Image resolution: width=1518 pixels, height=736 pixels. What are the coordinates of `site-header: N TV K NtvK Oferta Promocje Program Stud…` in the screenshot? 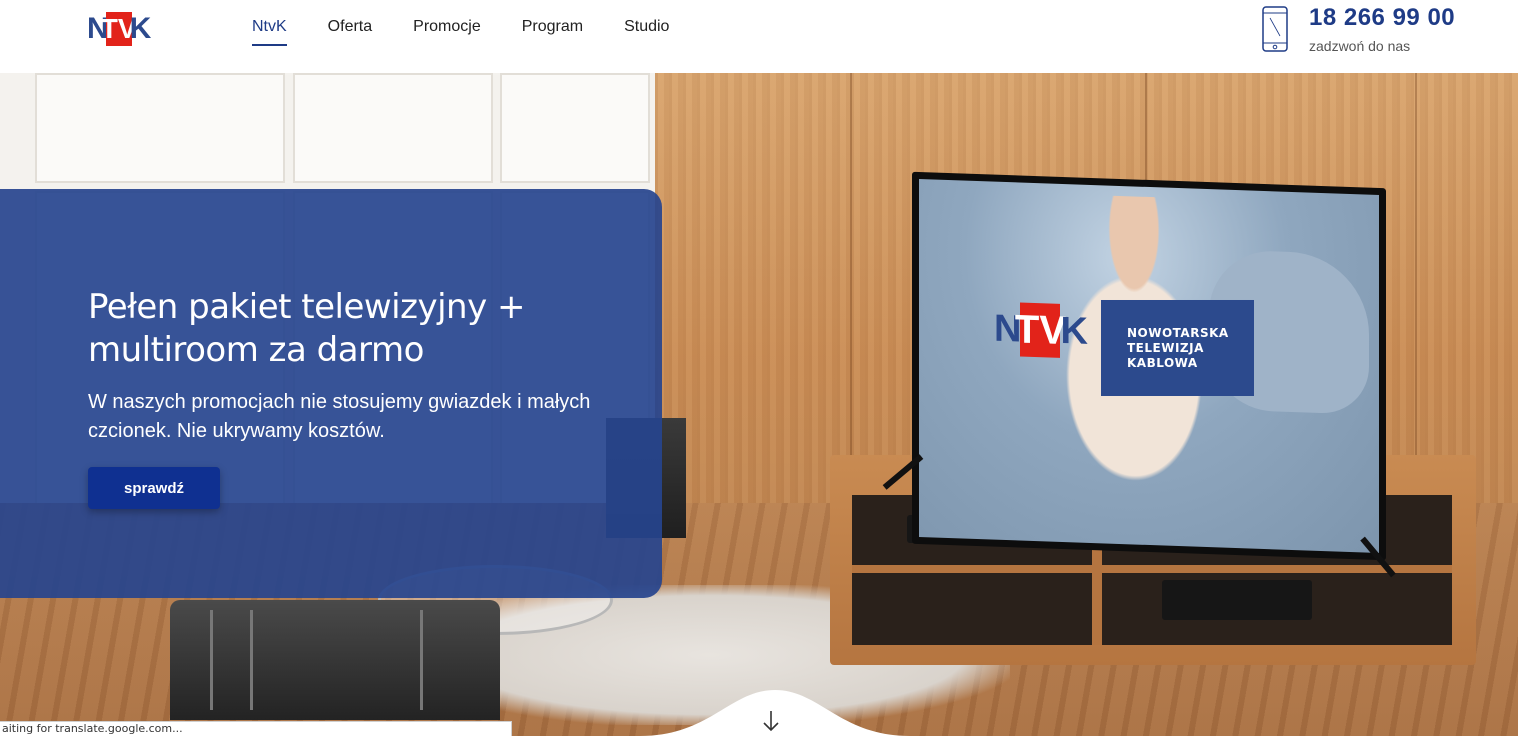 It's located at (759, 36).